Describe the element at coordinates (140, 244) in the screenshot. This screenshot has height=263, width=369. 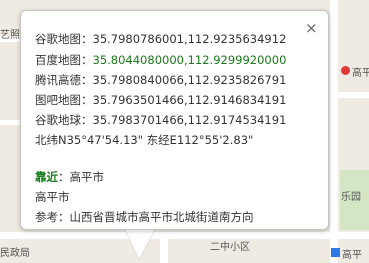
I see `popup-pointer` at that location.